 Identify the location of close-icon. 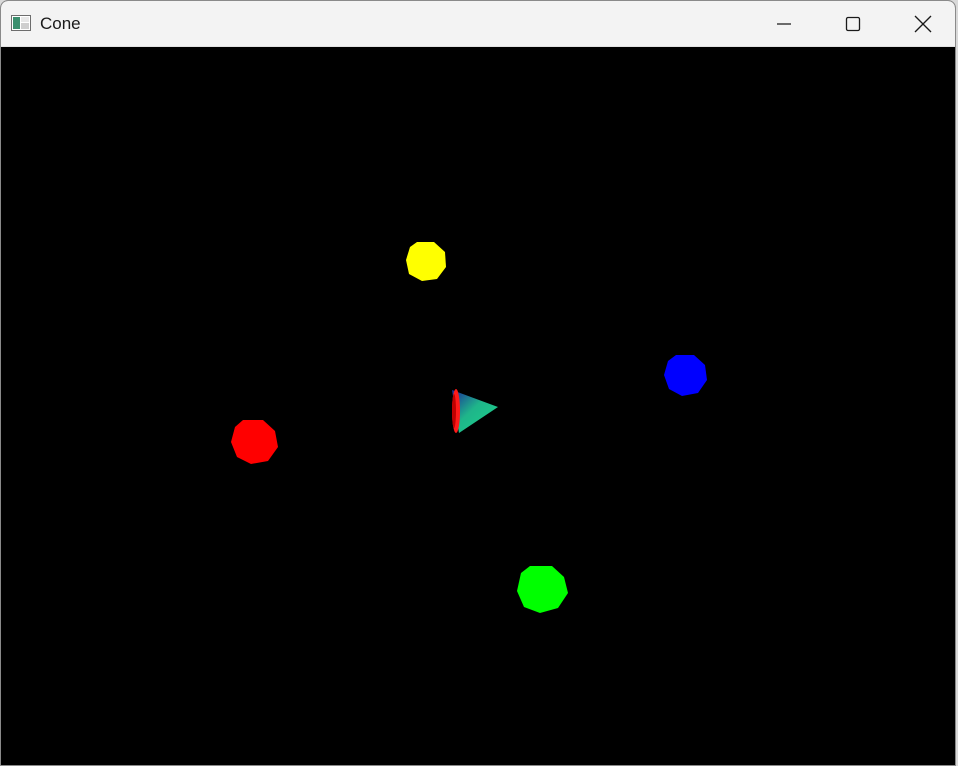
(923, 24).